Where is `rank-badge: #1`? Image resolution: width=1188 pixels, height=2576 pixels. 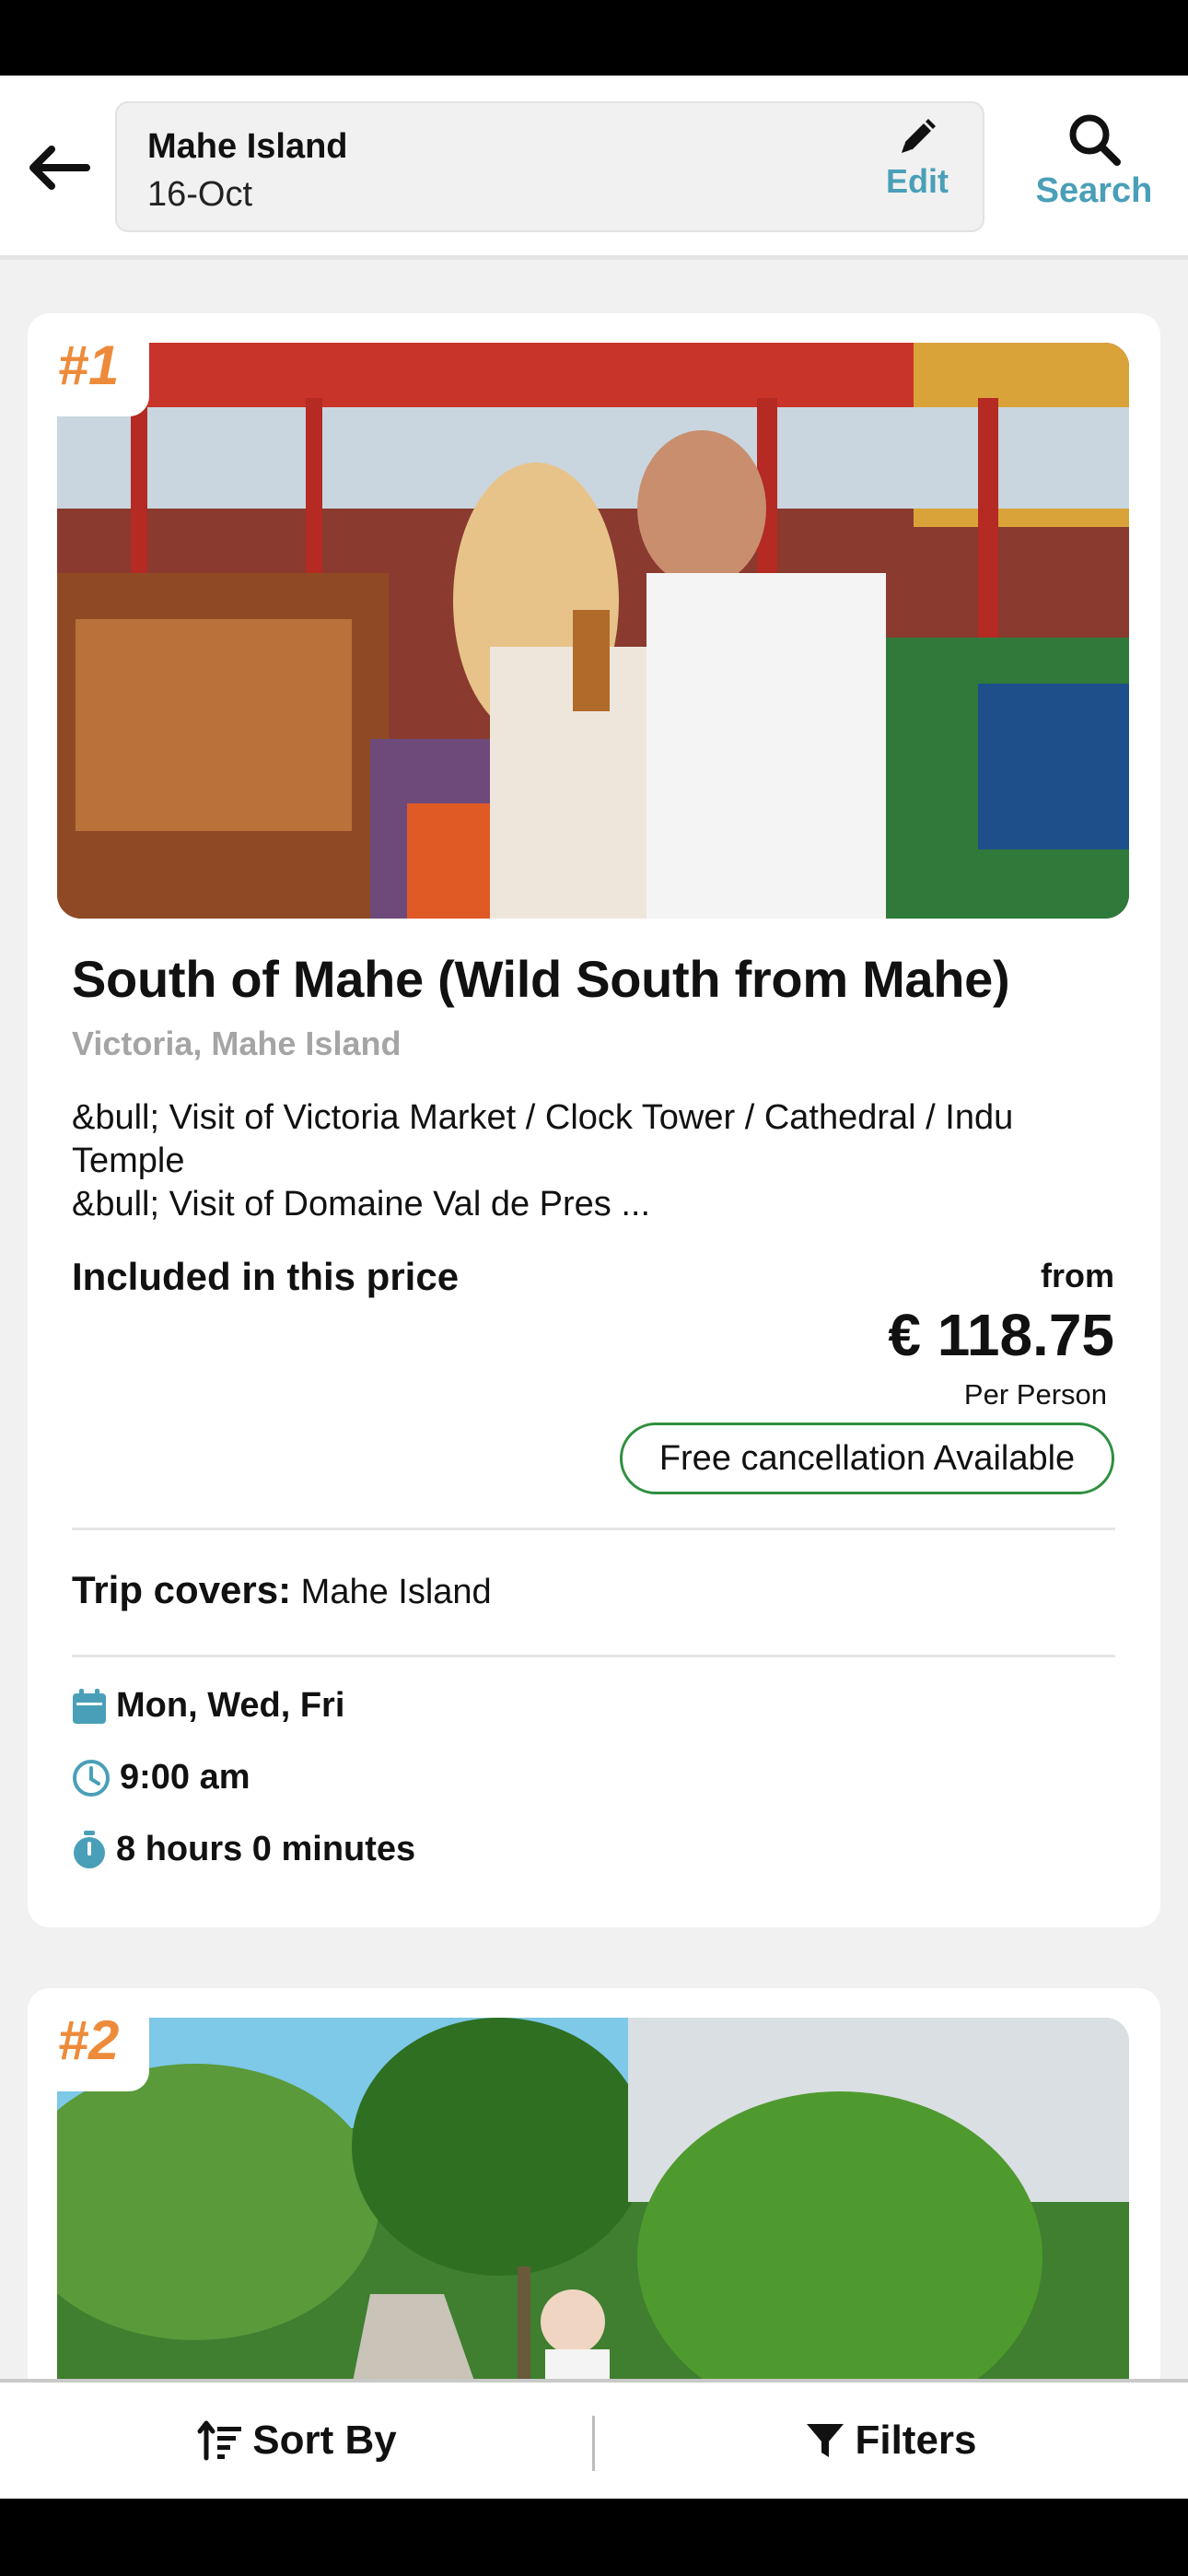 rank-badge: #1 is located at coordinates (88, 364).